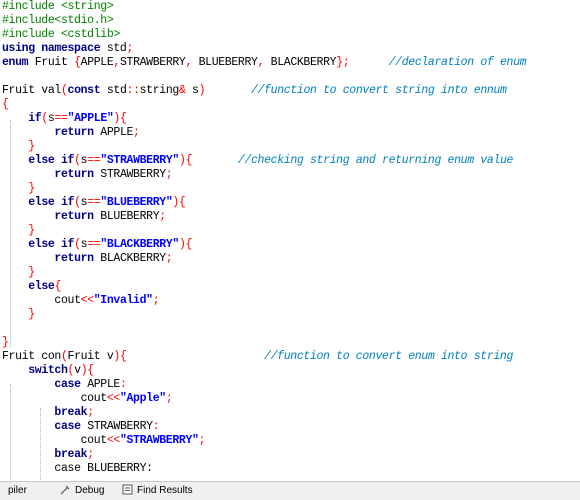 The height and width of the screenshot is (500, 580). Describe the element at coordinates (67, 426) in the screenshot. I see `keyword-token: case` at that location.